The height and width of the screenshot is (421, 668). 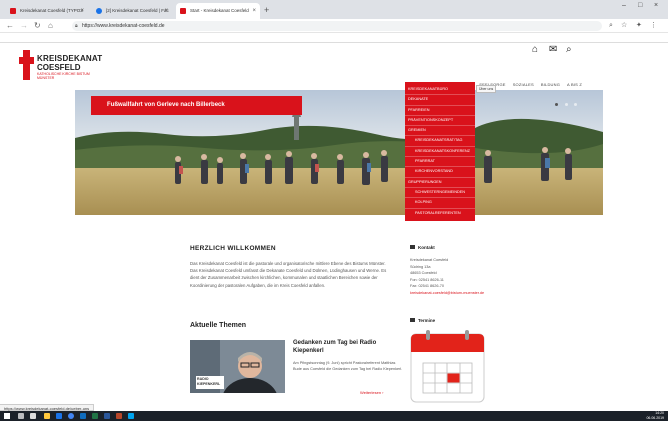 I want to click on dropdown-item: KOLPING, so click(x=440, y=202).